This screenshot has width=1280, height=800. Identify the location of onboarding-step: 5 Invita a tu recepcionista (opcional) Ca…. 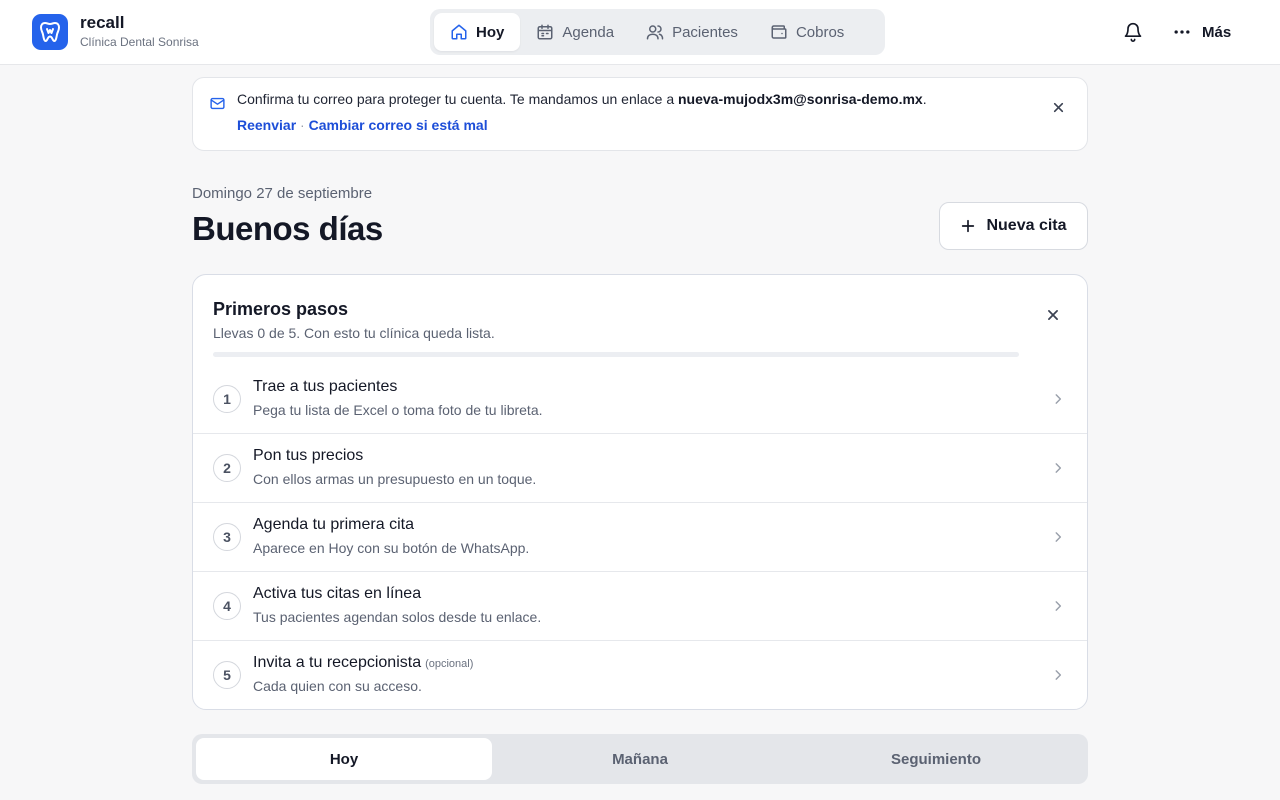
(640, 675).